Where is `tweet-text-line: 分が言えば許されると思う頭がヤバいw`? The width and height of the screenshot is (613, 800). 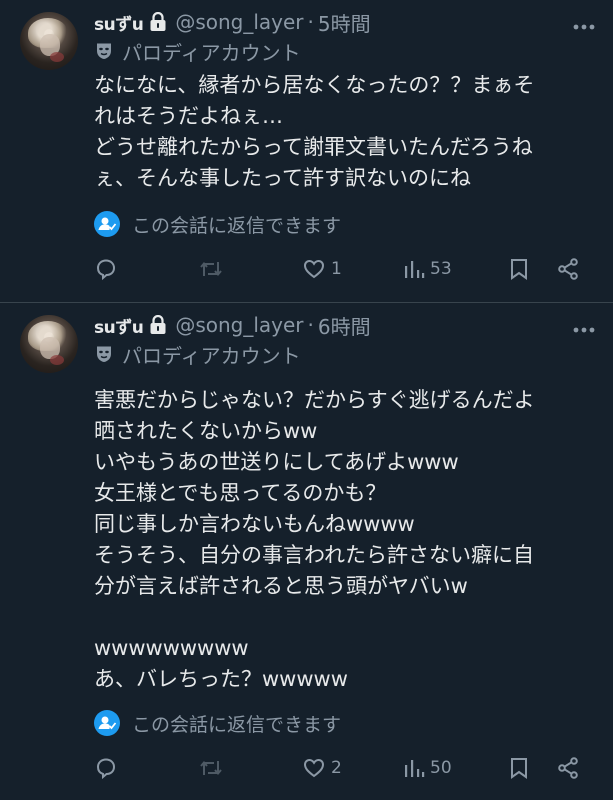
tweet-text-line: 分が言えば許されると思う頭がヤバいw is located at coordinates (281, 586).